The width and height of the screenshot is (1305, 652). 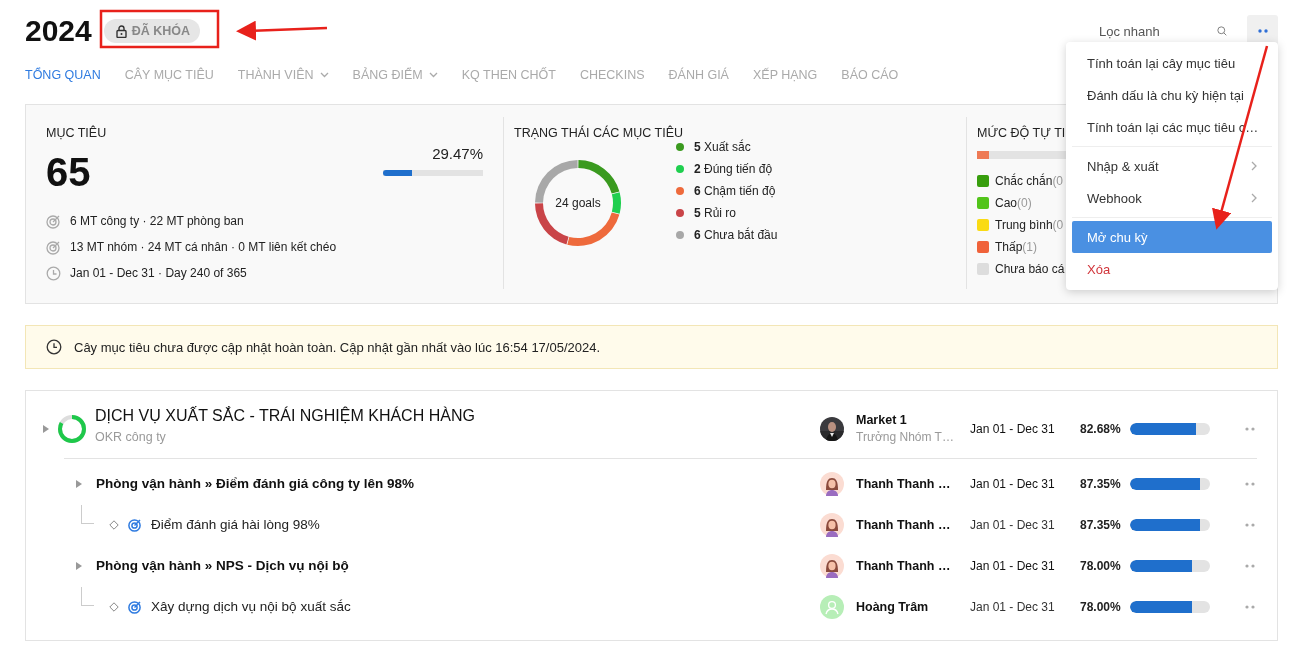 I want to click on objective-type: OKR công ty, so click(x=131, y=437).